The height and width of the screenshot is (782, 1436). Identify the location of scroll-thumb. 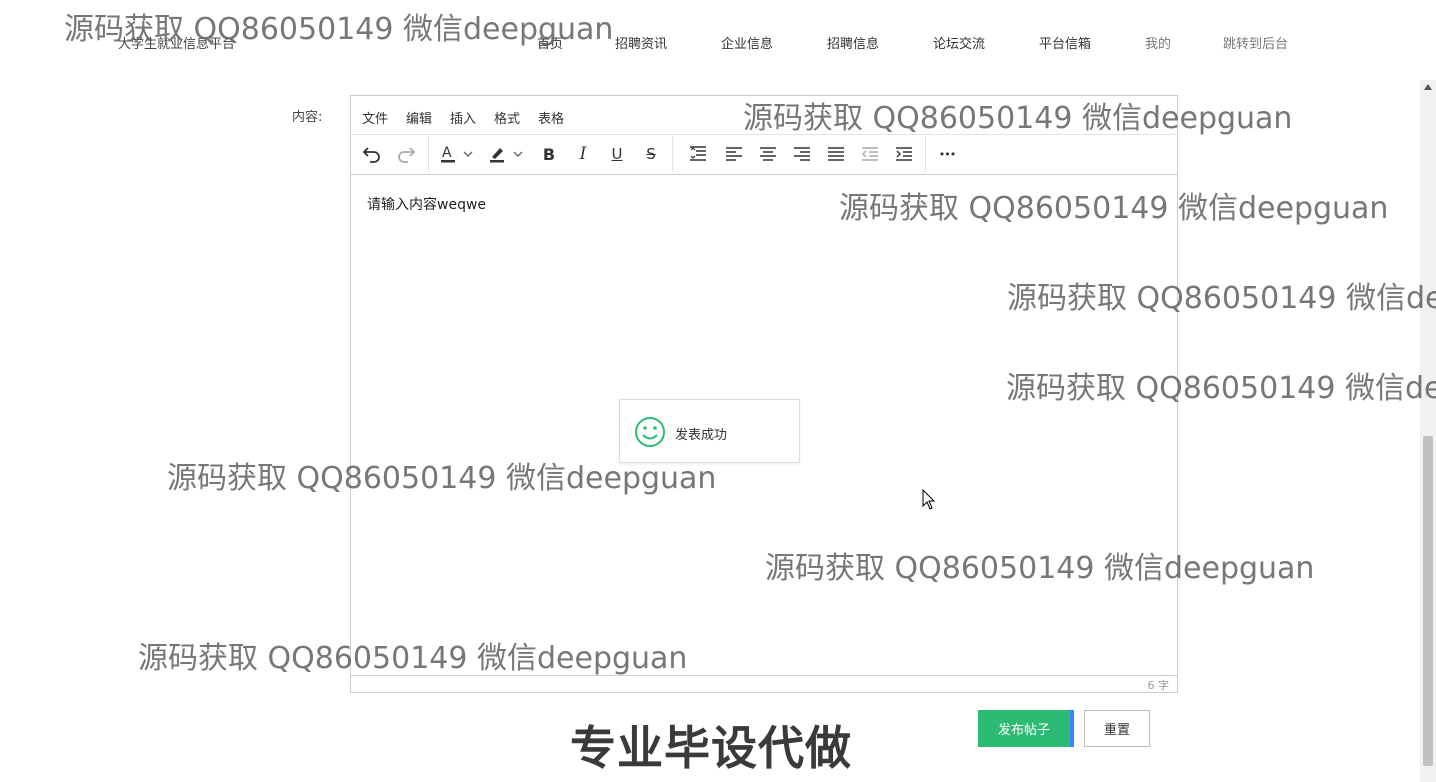
(1428, 601).